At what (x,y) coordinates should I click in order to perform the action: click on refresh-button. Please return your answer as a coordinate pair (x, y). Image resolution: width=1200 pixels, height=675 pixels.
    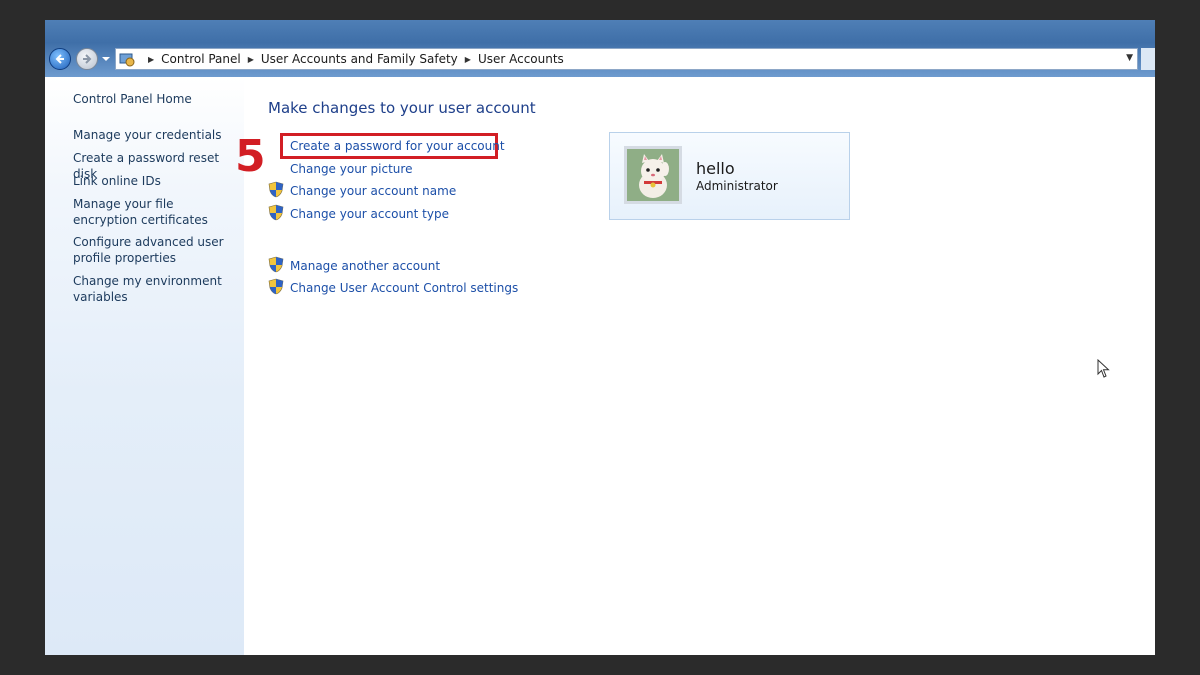
    Looking at the image, I should click on (1148, 59).